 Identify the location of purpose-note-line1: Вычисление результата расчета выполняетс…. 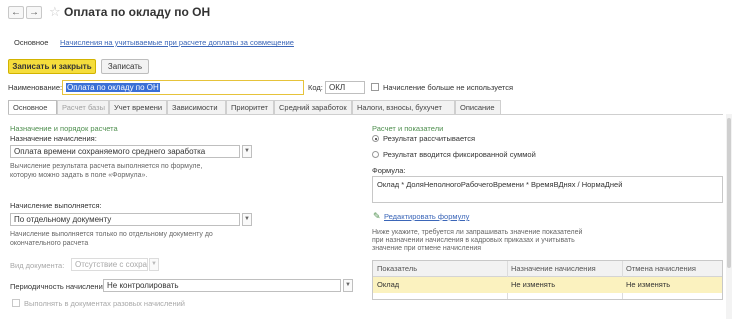
(106, 166).